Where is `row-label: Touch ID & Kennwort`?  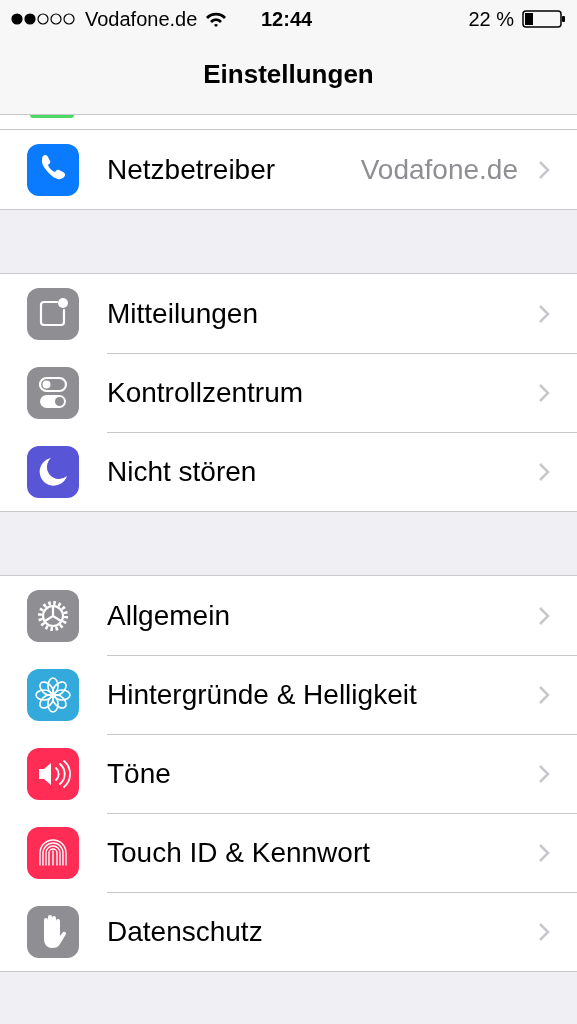 row-label: Touch ID & Kennwort is located at coordinates (239, 853).